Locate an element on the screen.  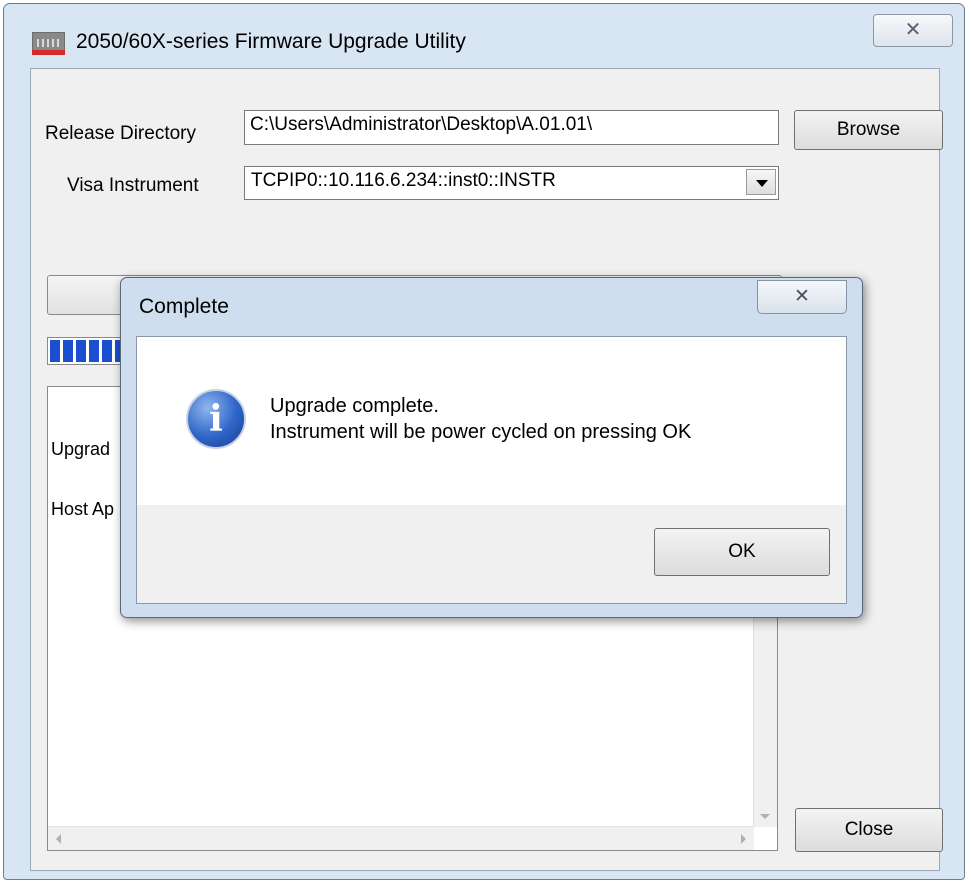
info-icon: i is located at coordinates (216, 419).